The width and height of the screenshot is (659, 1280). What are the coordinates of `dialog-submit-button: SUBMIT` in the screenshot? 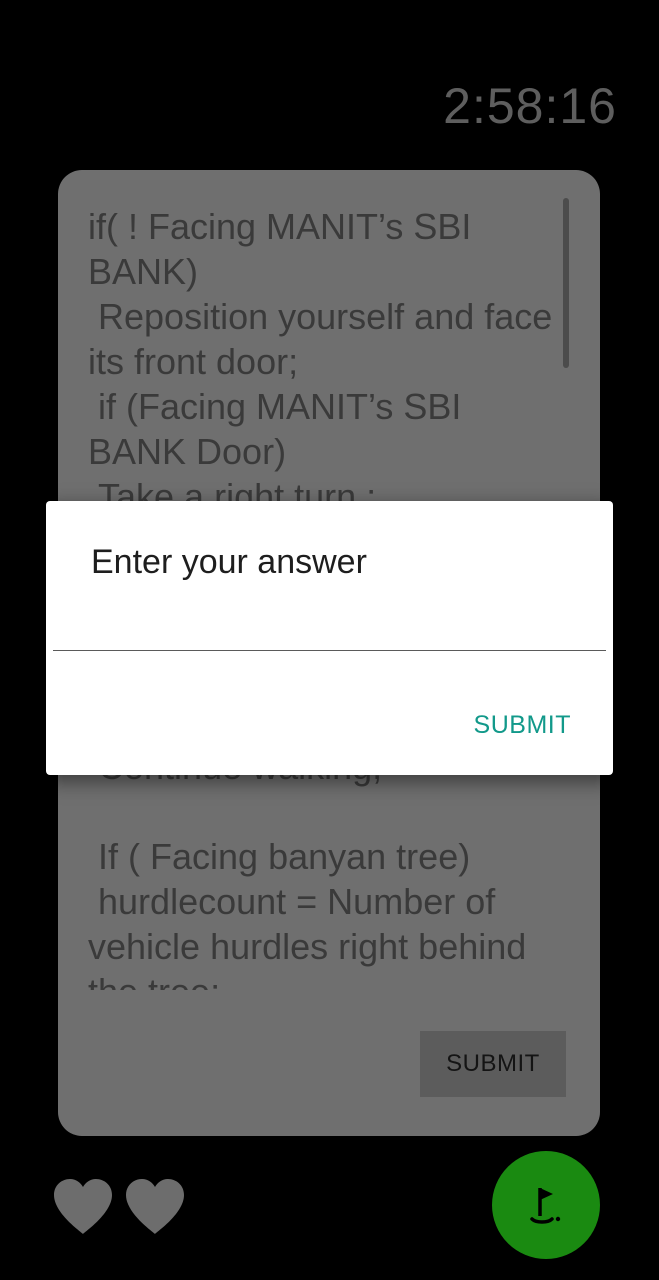 It's located at (522, 725).